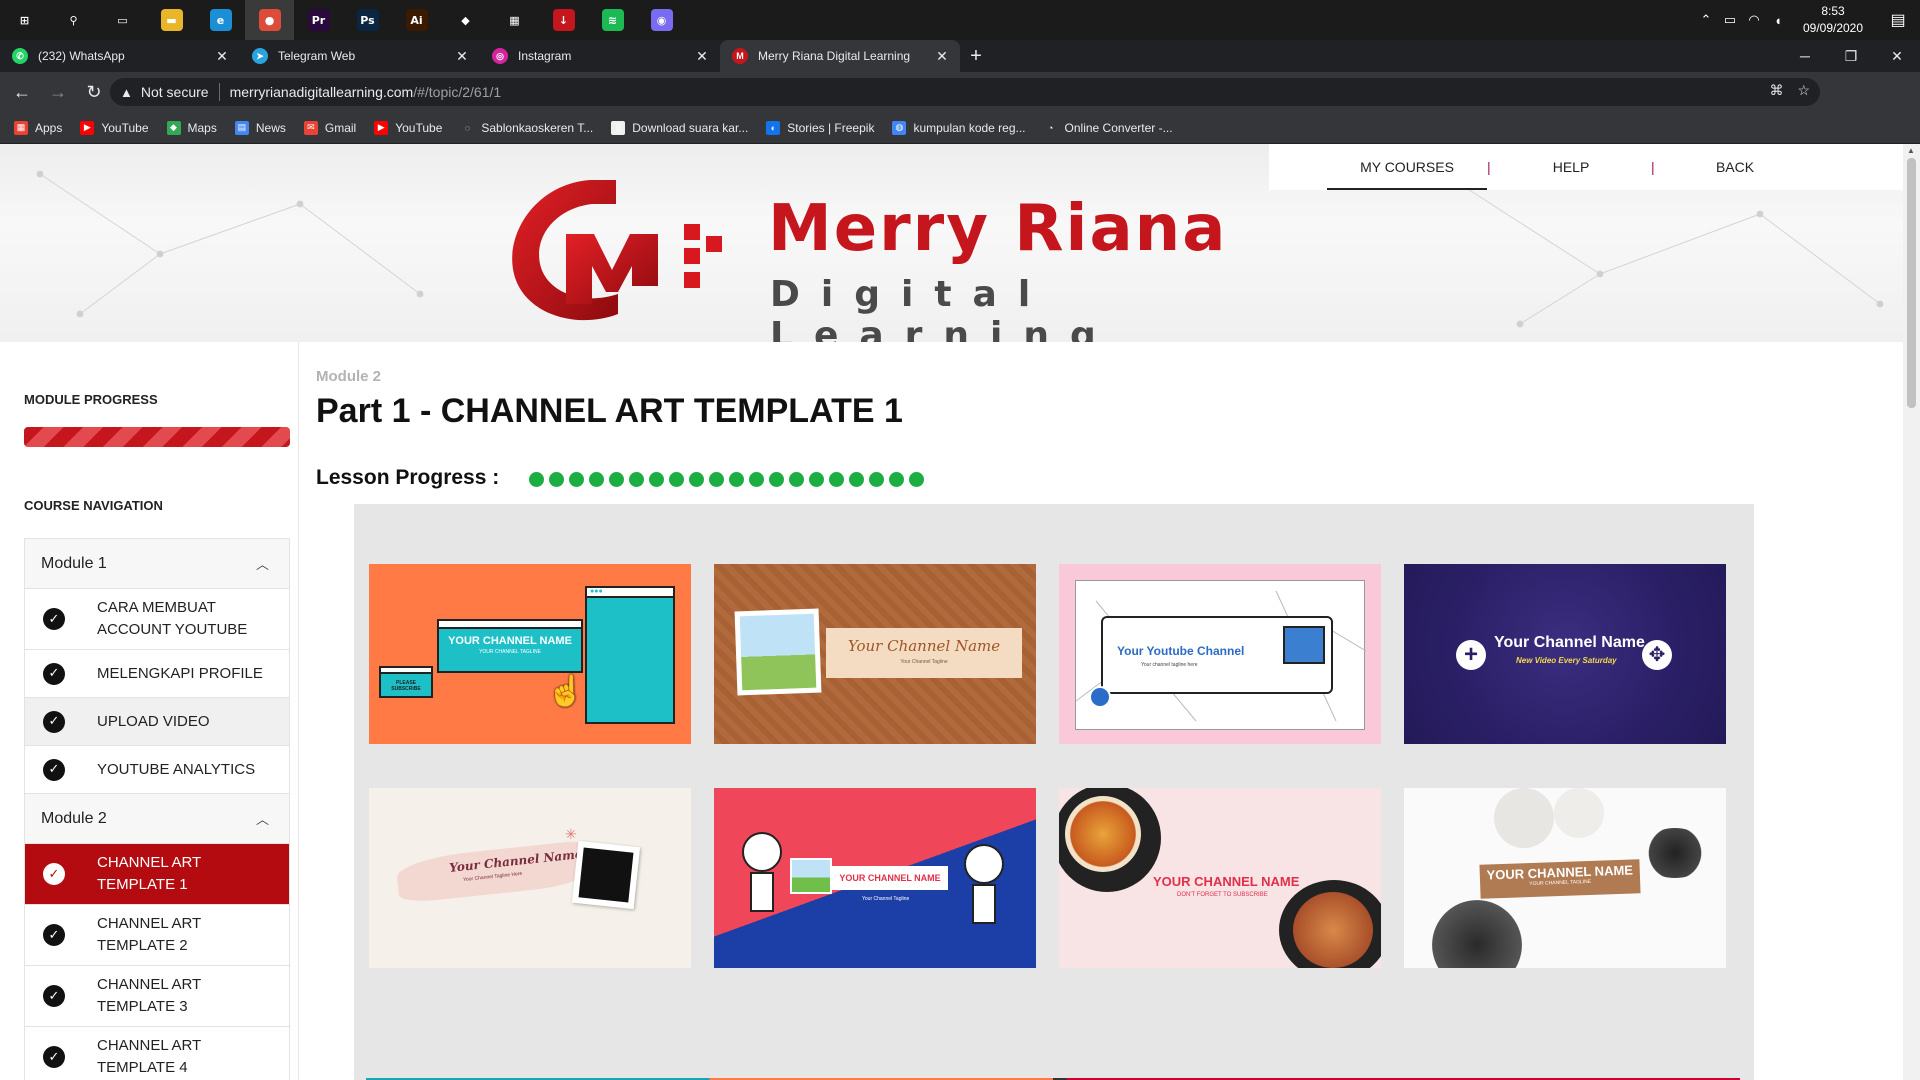 The height and width of the screenshot is (1080, 1920). I want to click on browser-tab: M Merry Riana Digital Learning ✕, so click(840, 56).